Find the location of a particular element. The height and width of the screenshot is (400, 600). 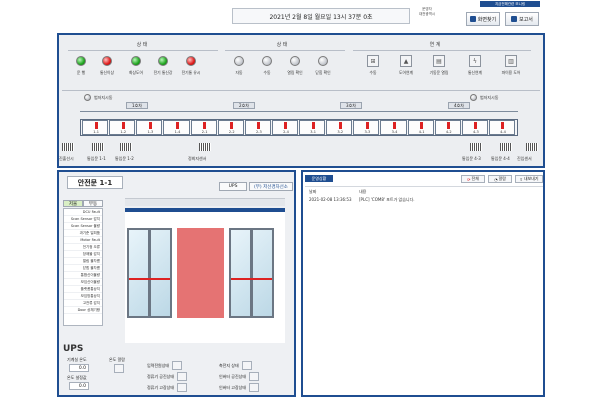

right-fixed-panel is located at coordinates (251, 273).